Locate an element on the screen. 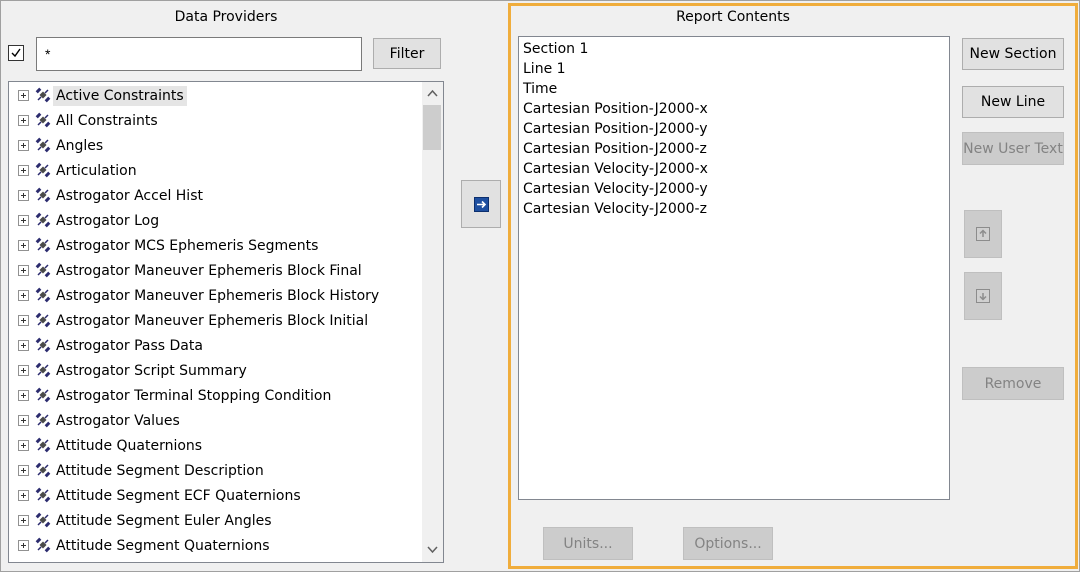 This screenshot has width=1080, height=572. filter-checkbox is located at coordinates (16, 53).